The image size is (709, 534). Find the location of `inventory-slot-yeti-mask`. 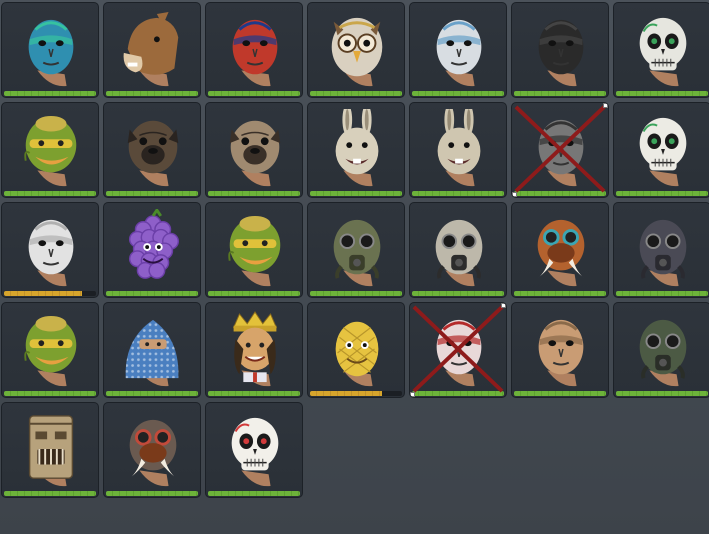

inventory-slot-yeti-mask is located at coordinates (50, 250).